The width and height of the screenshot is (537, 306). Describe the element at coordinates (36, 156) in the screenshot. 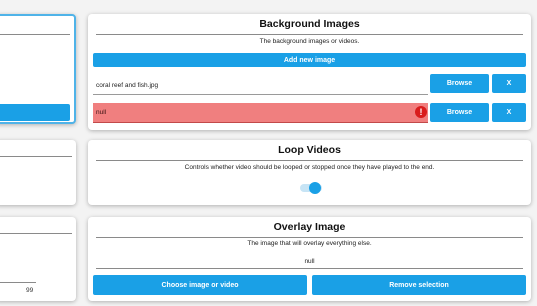

I see `left-card-middle-divider` at that location.